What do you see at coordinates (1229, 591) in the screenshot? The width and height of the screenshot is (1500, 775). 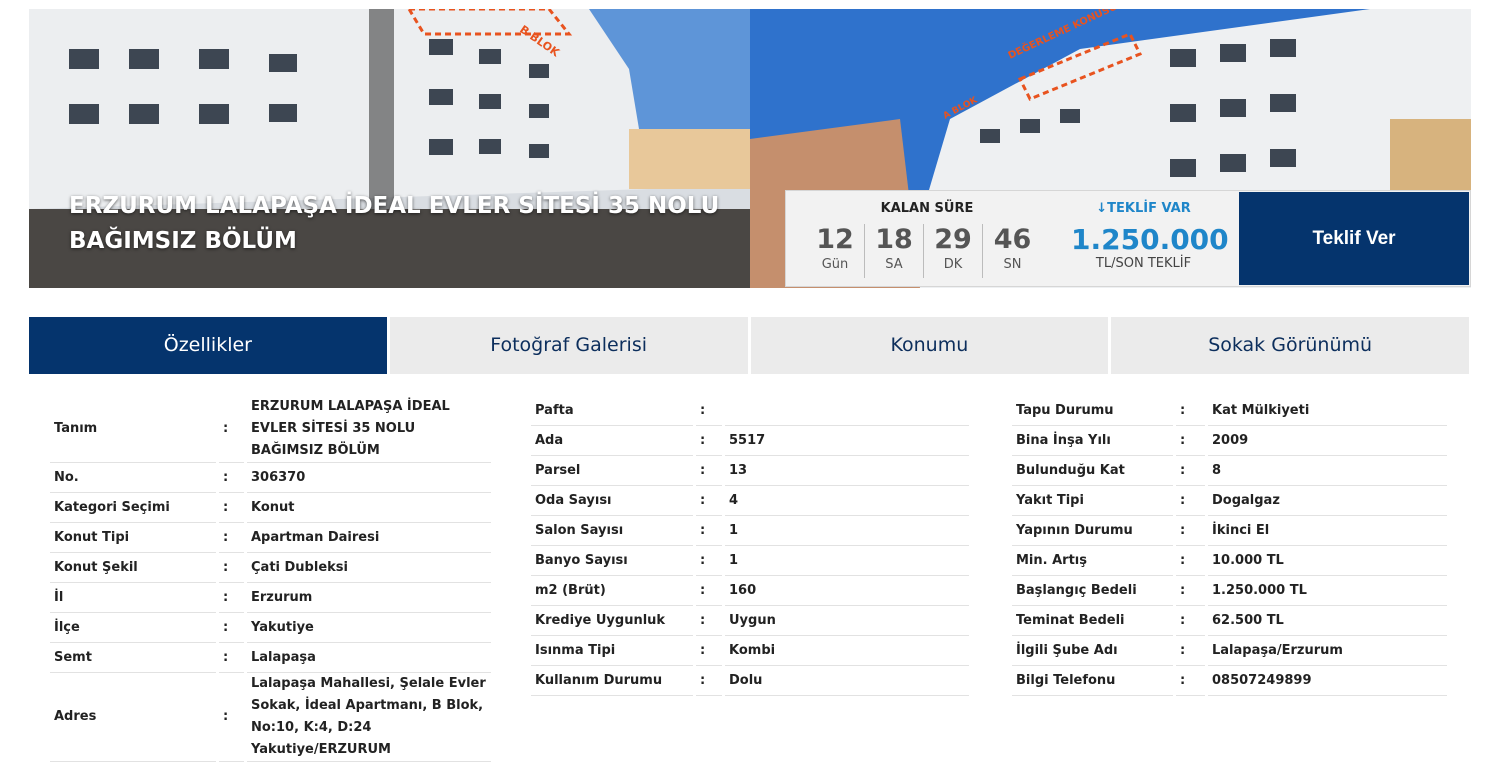 I see `property-row: Başlangıç Bedeli:1.250.000 TL` at bounding box center [1229, 591].